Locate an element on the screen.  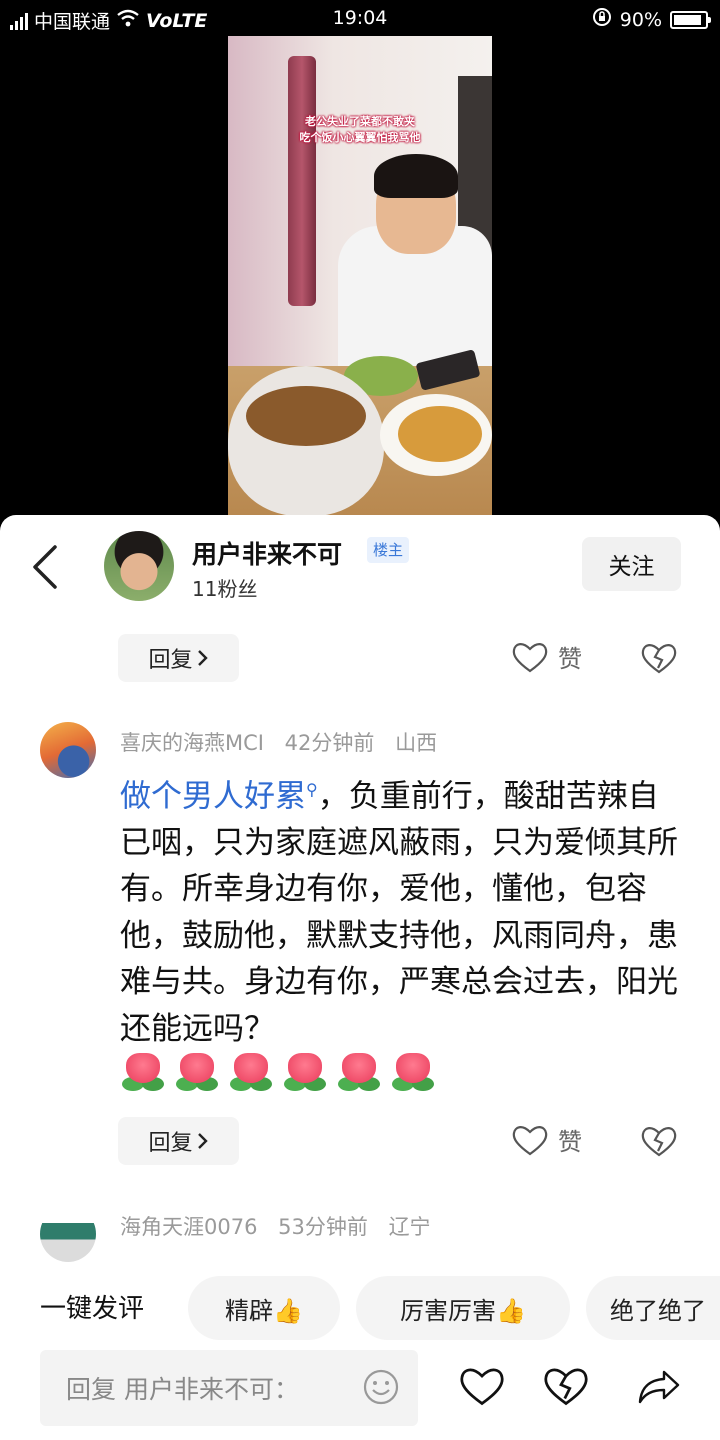
share-icon is located at coordinates (659, 1388).